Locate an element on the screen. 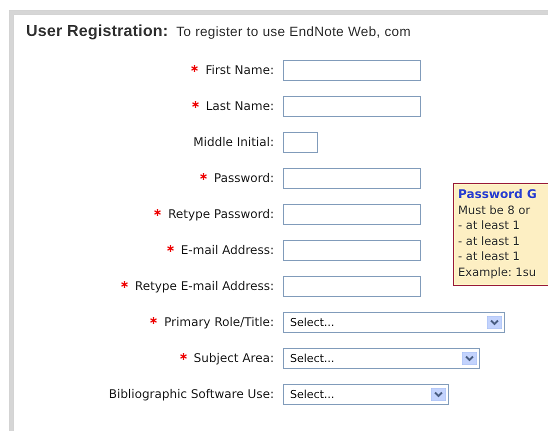  field-label: Subject Area: is located at coordinates (234, 358).